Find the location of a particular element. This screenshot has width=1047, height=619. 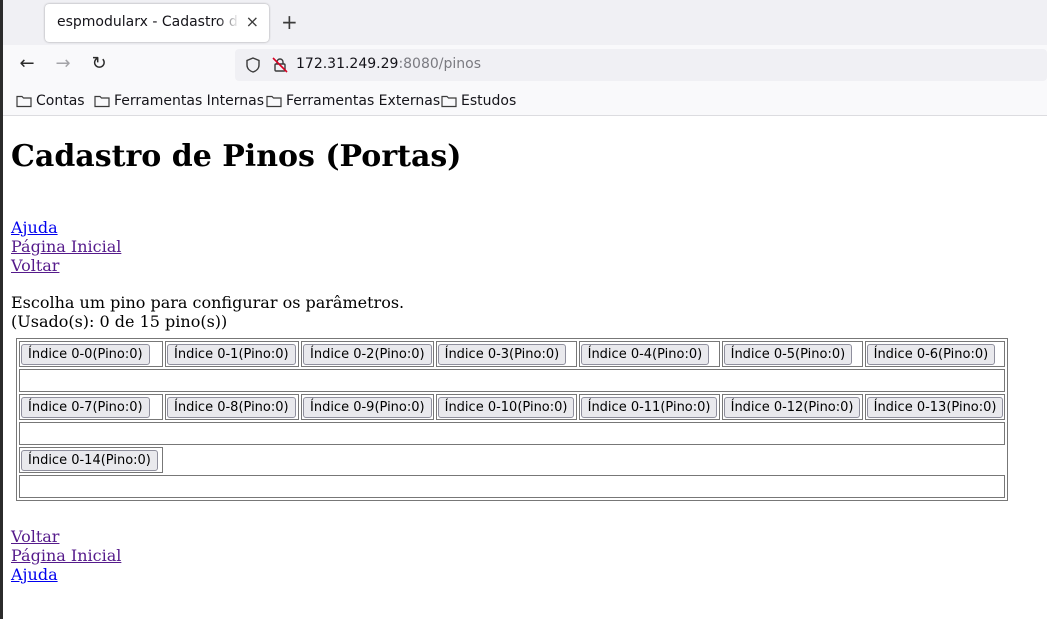

pin-button: Índice 0-1(Pino:0) is located at coordinates (231, 354).